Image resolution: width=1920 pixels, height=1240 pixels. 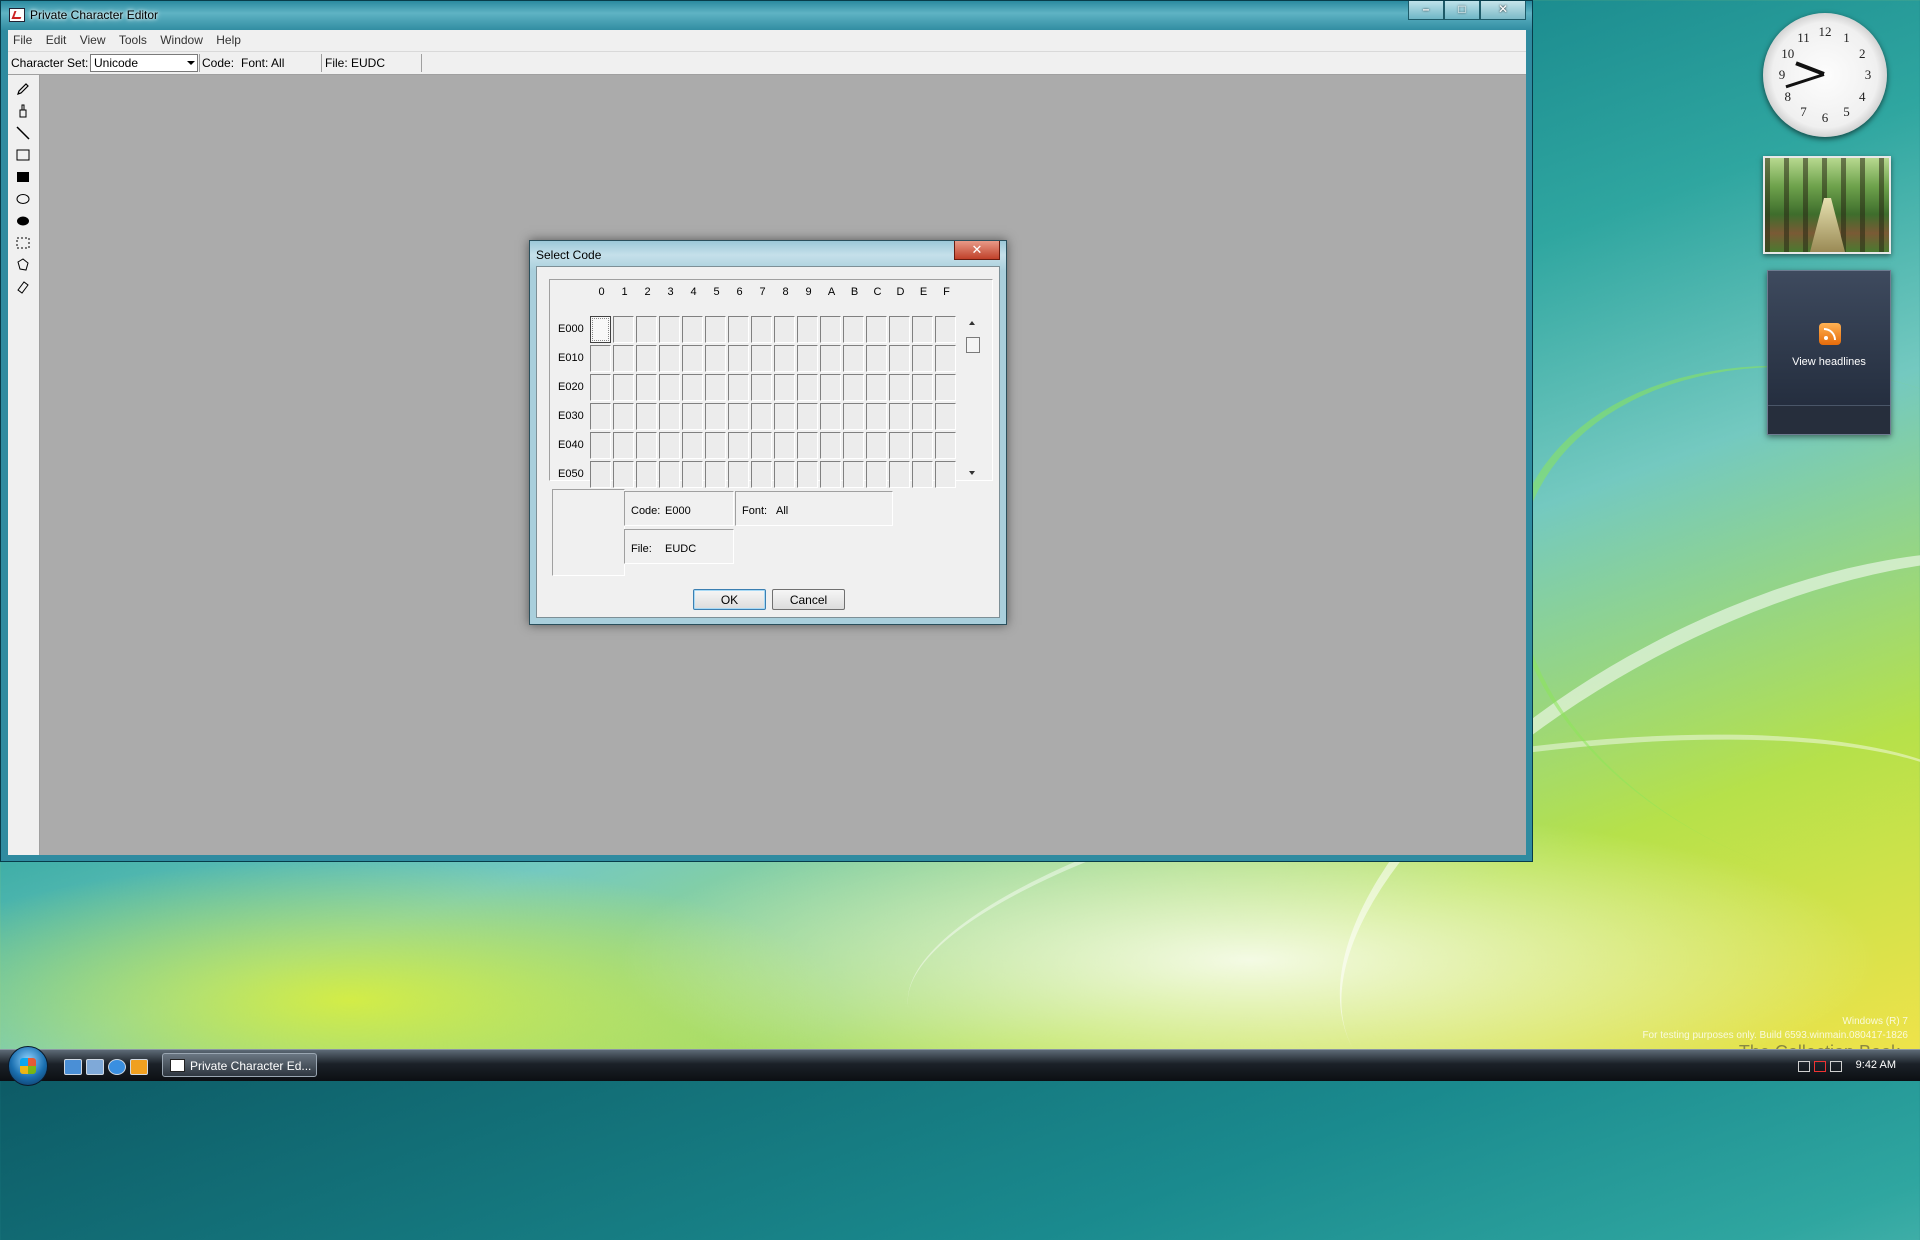 What do you see at coordinates (95, 1067) in the screenshot?
I see `switch-windows-icon` at bounding box center [95, 1067].